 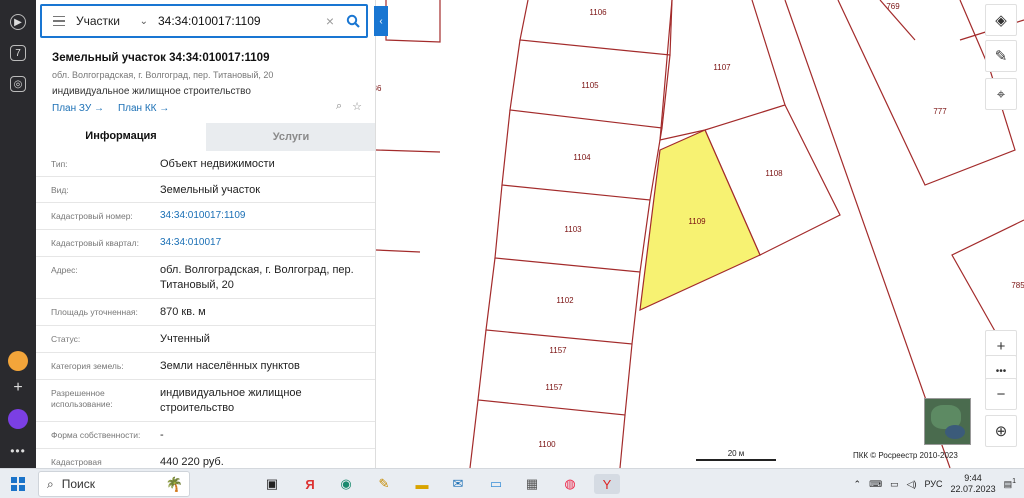 I want to click on layers-icon: ◈, so click(x=1001, y=20).